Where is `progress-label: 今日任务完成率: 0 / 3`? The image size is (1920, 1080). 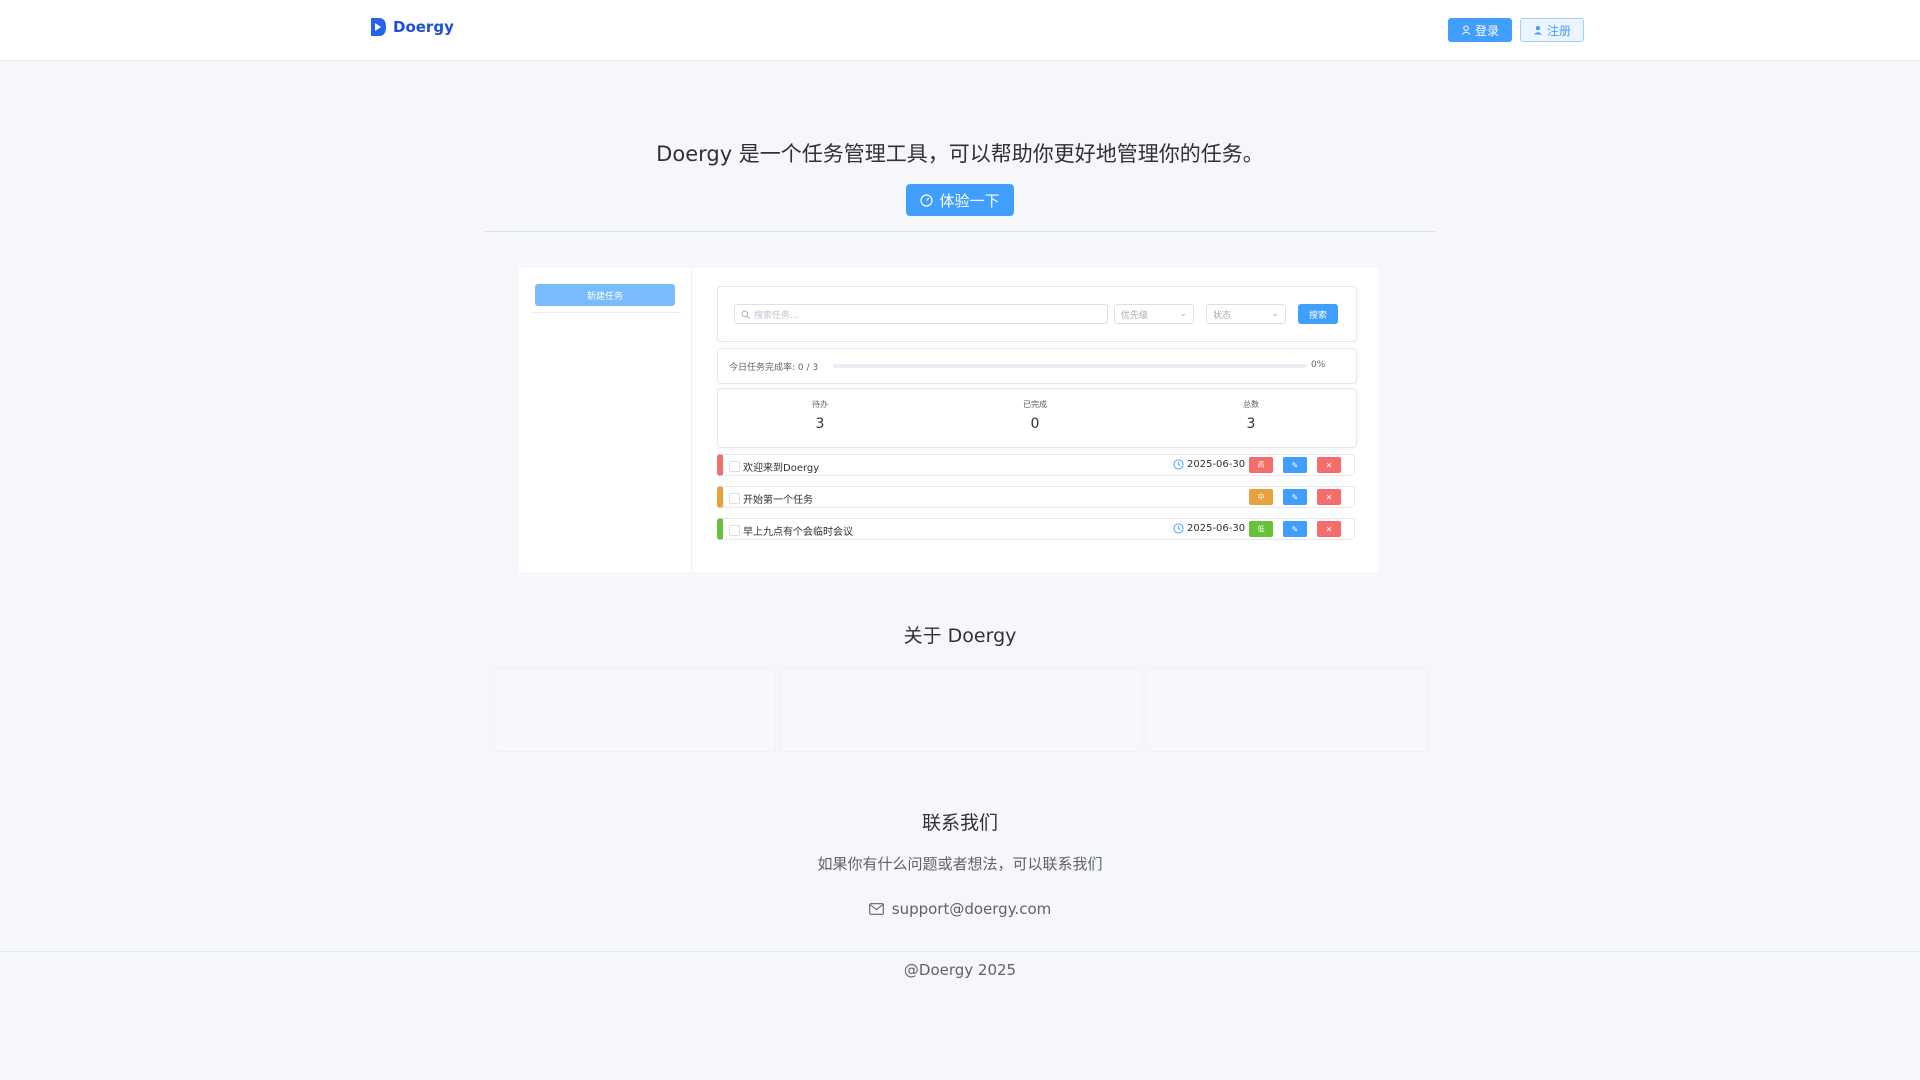
progress-label: 今日任务完成率: 0 / 3 is located at coordinates (773, 366).